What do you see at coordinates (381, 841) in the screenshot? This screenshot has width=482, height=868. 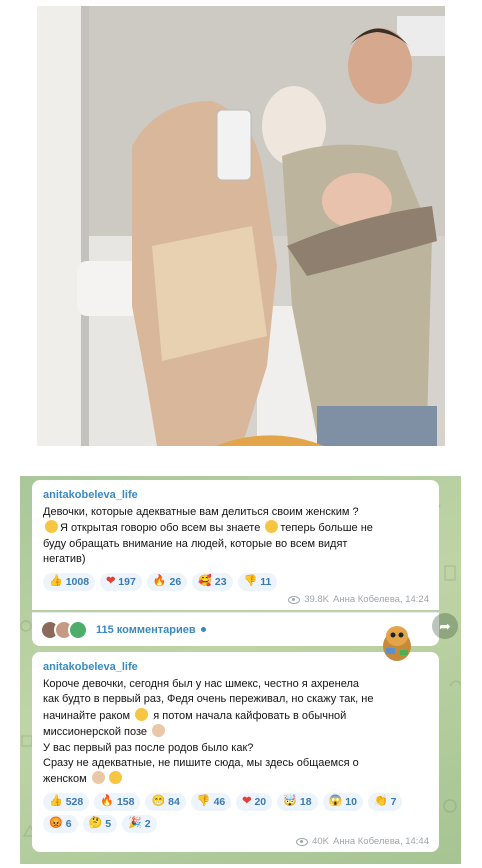 I see `author-time: Анна Кобелева, 14:44` at bounding box center [381, 841].